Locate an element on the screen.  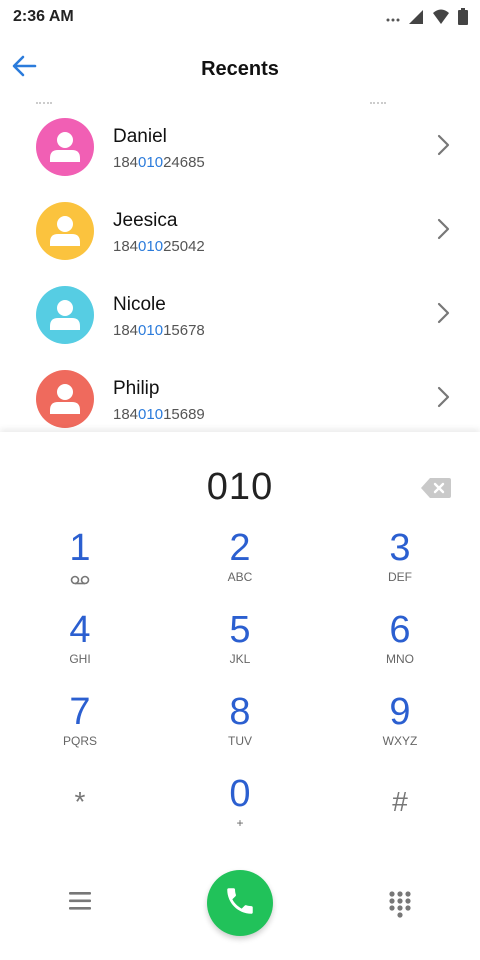
contact-number: 18401024685 is located at coordinates (159, 162).